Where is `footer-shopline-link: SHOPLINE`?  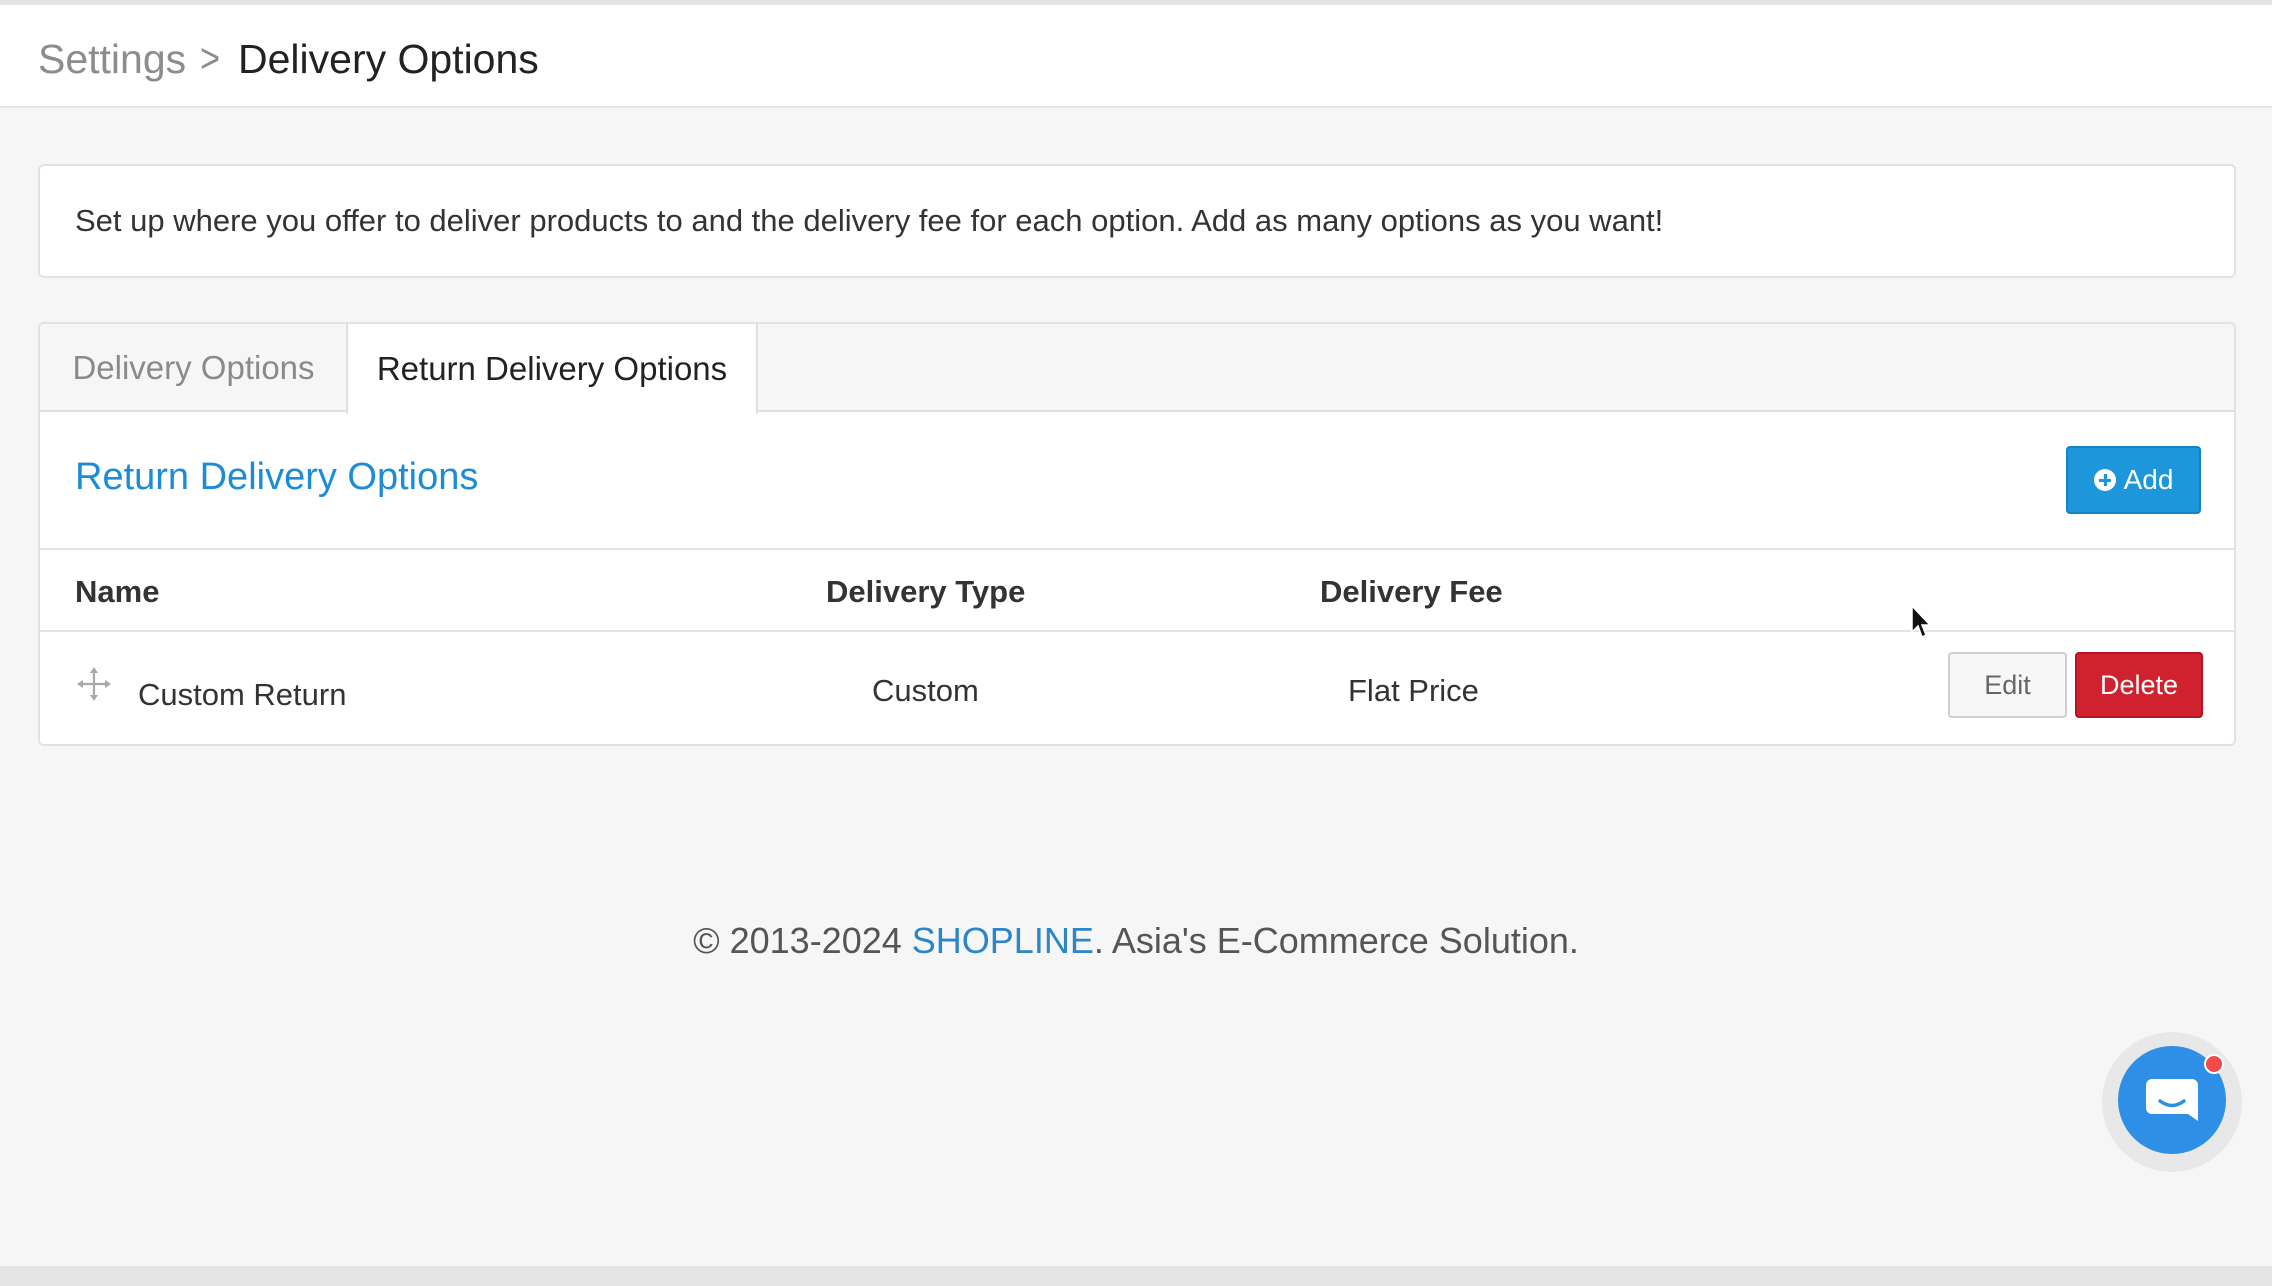 footer-shopline-link: SHOPLINE is located at coordinates (1003, 940).